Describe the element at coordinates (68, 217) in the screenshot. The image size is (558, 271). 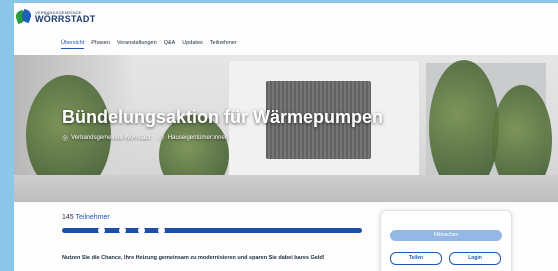
I see `participant-number: 145` at that location.